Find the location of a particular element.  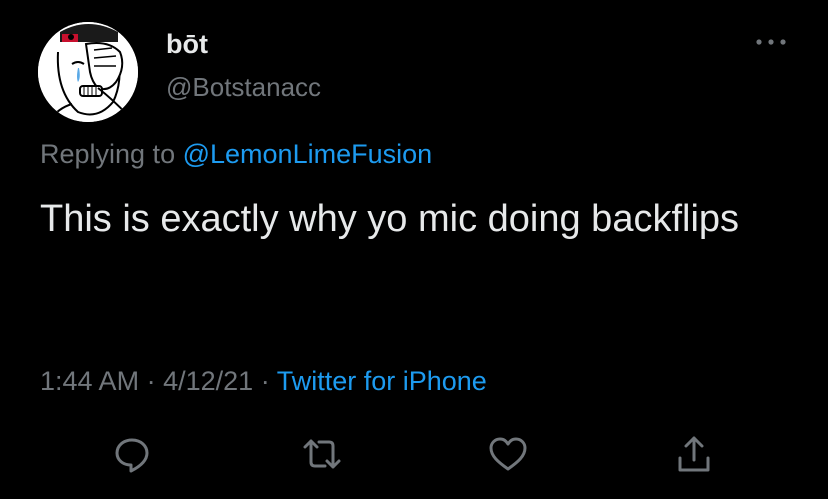

tweet-time: 1:44 AM is located at coordinates (90, 381).